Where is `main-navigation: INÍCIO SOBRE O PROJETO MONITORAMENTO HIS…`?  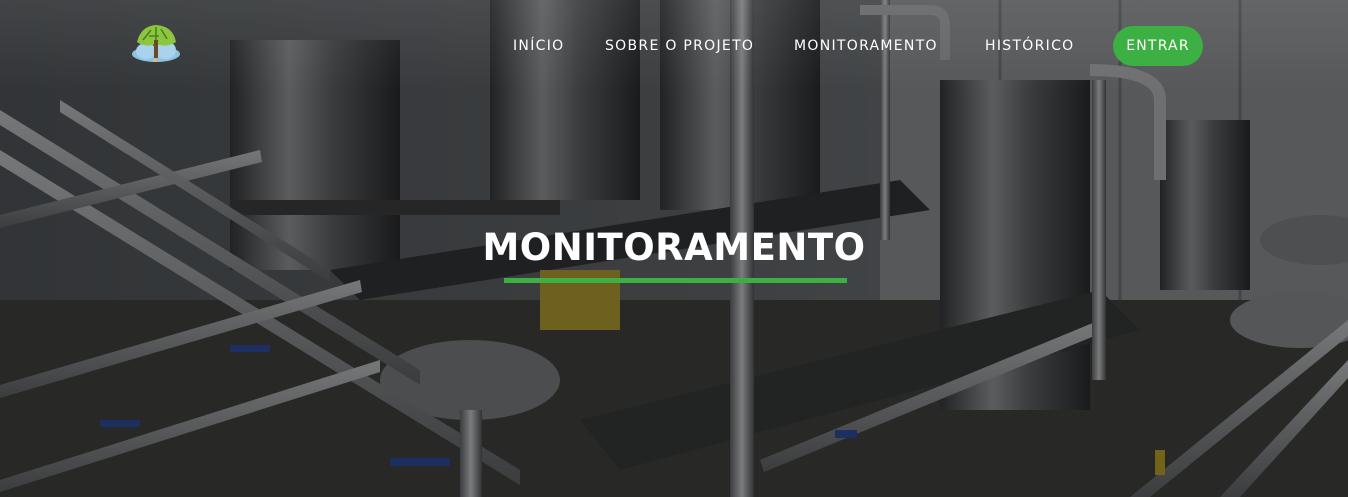 main-navigation: INÍCIO SOBRE O PROJETO MONITORAMENTO HIS… is located at coordinates (674, 46).